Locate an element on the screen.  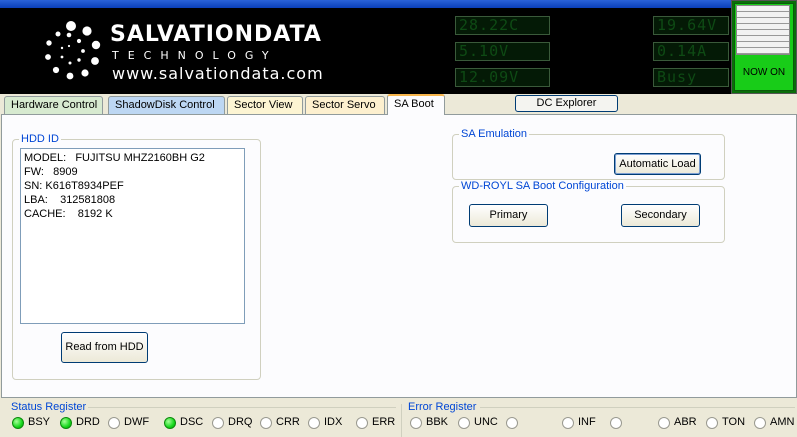
tab-label: Hardware Control is located at coordinates (54, 105).